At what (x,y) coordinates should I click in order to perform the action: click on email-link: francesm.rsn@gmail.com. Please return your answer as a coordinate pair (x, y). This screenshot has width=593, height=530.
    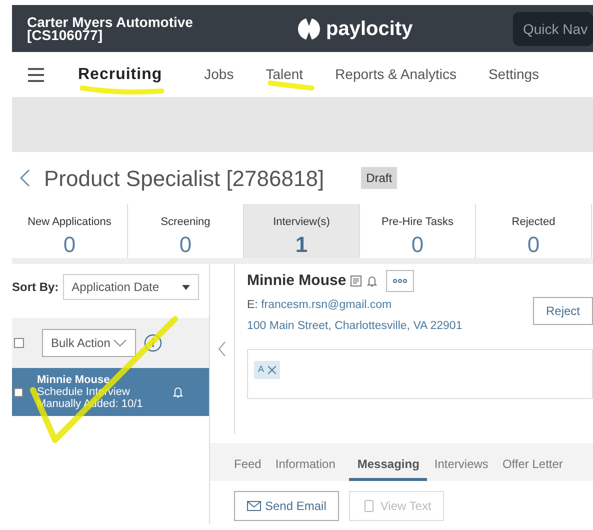
    Looking at the image, I should click on (326, 304).